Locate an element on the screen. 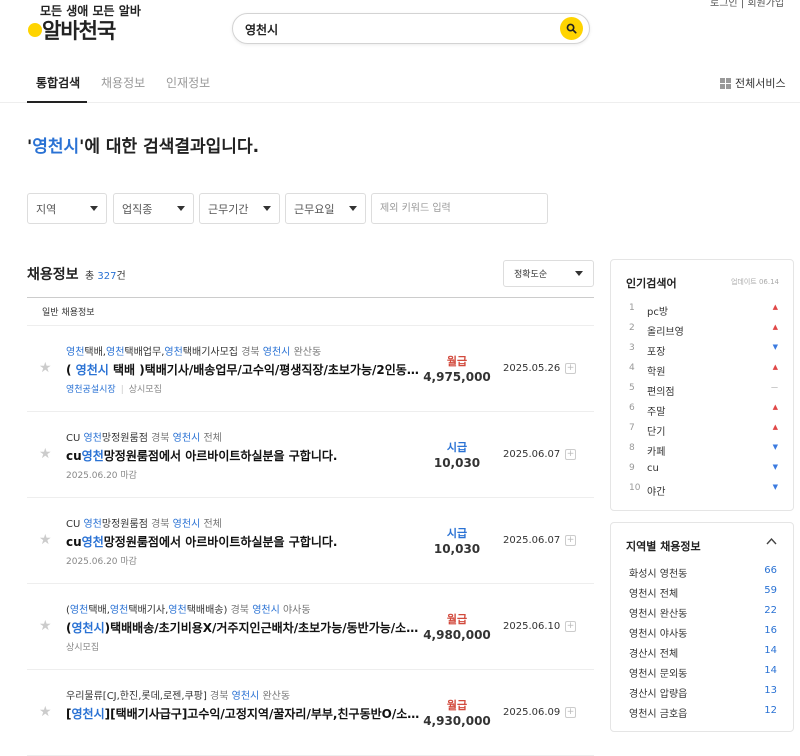 Image resolution: width=800 pixels, height=756 pixels. job-meta: 상시모집 is located at coordinates (82, 646).